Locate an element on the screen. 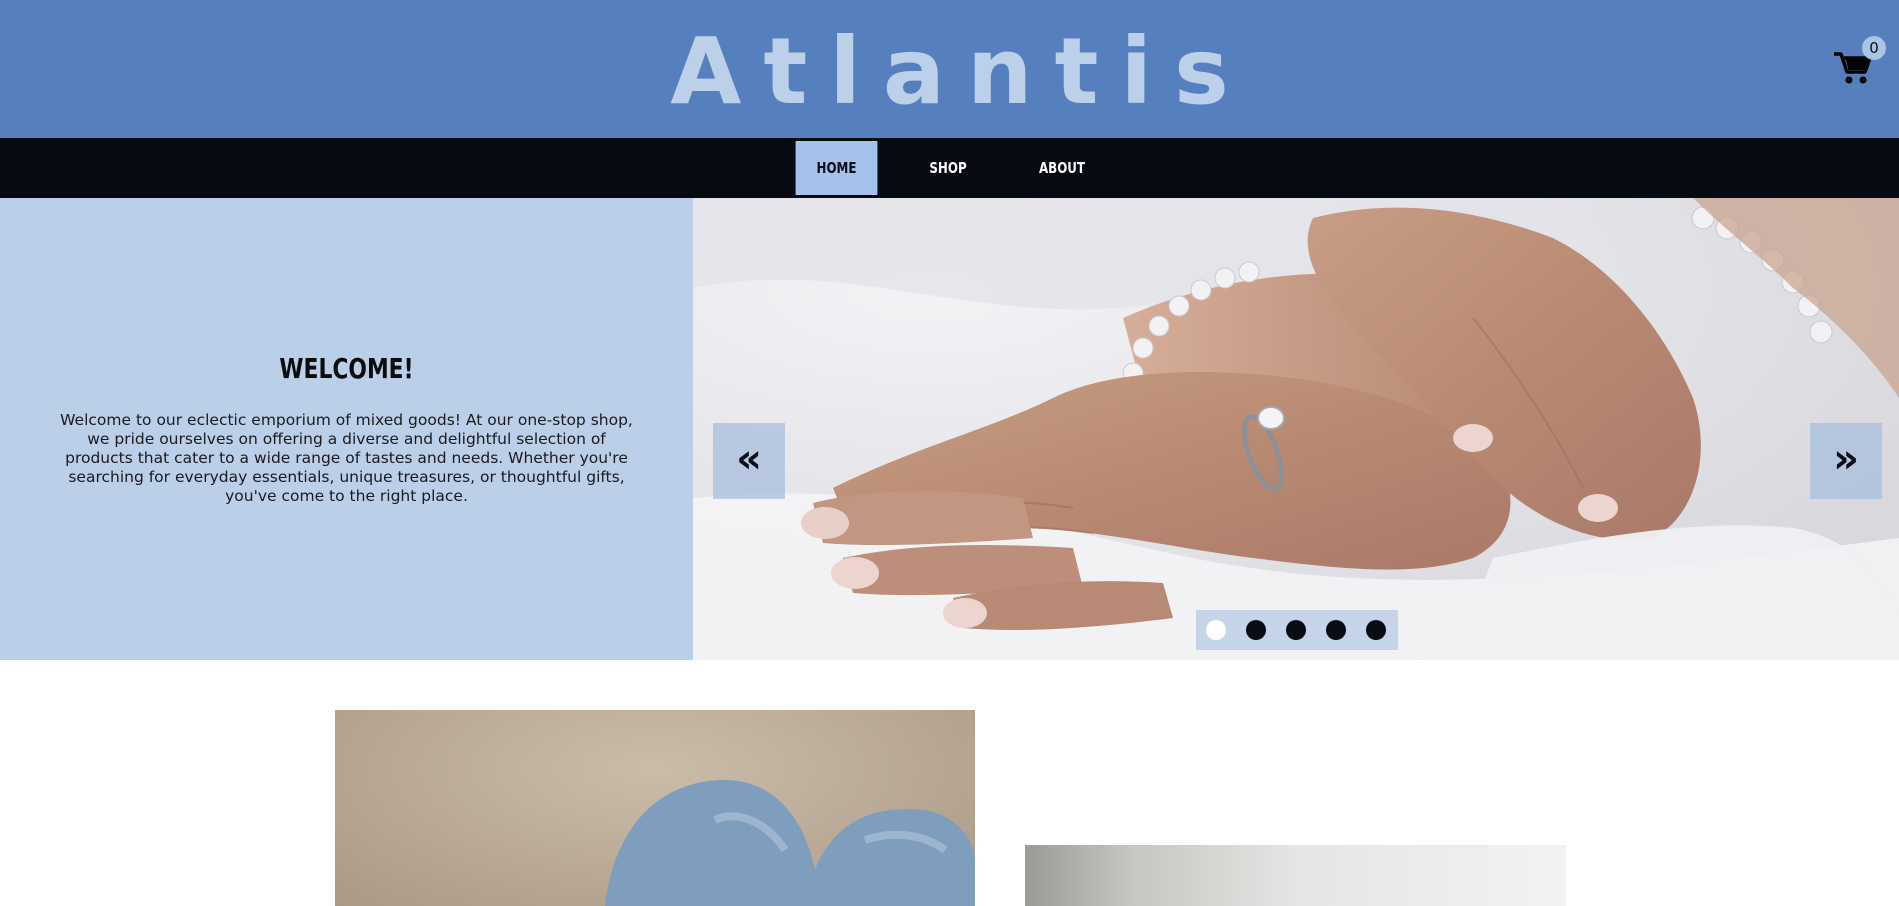 Image resolution: width=1899 pixels, height=906 pixels. nav-item-shop: SHOP is located at coordinates (948, 168).